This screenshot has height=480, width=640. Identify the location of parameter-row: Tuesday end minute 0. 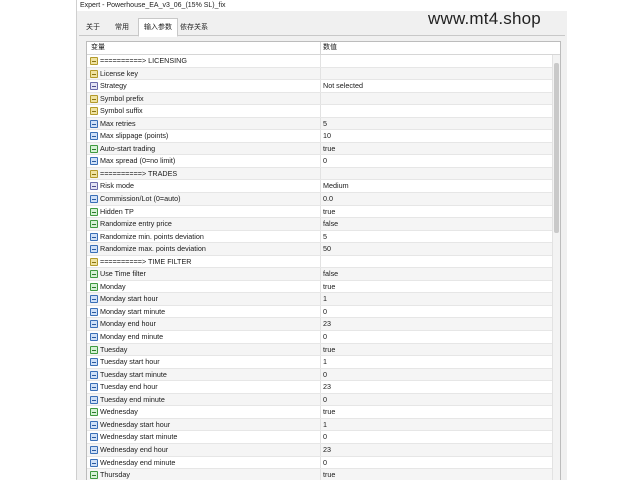
(323, 400).